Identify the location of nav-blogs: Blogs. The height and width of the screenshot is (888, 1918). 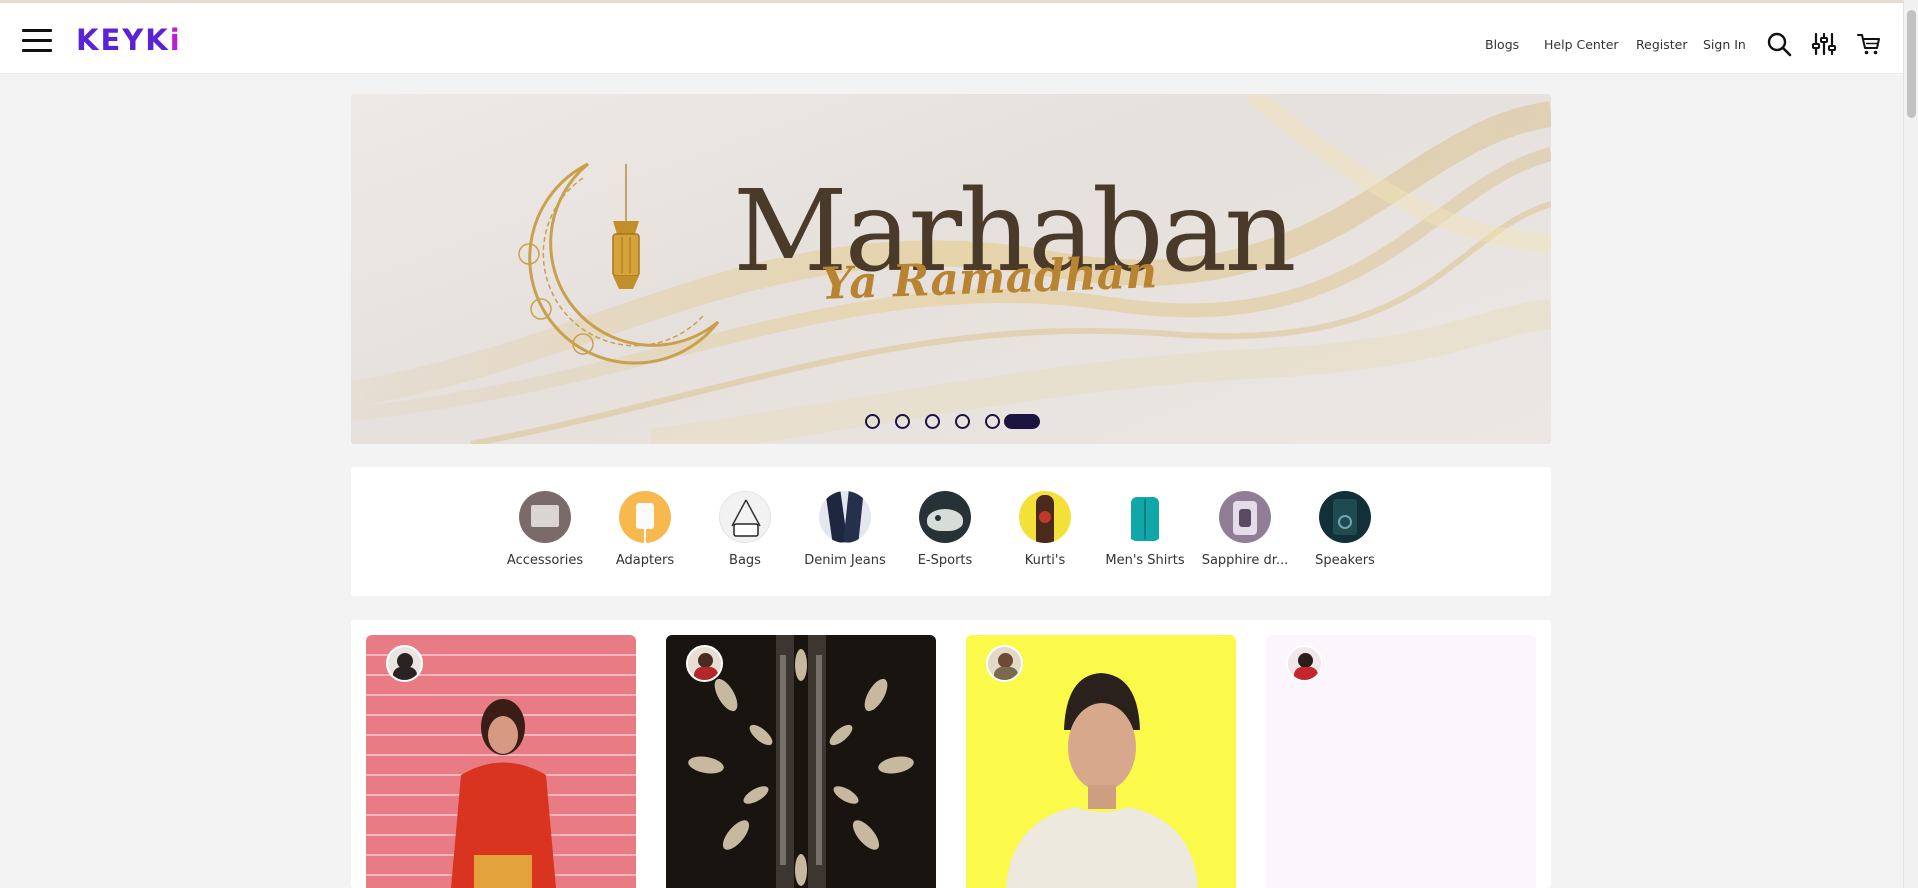
(1502, 44).